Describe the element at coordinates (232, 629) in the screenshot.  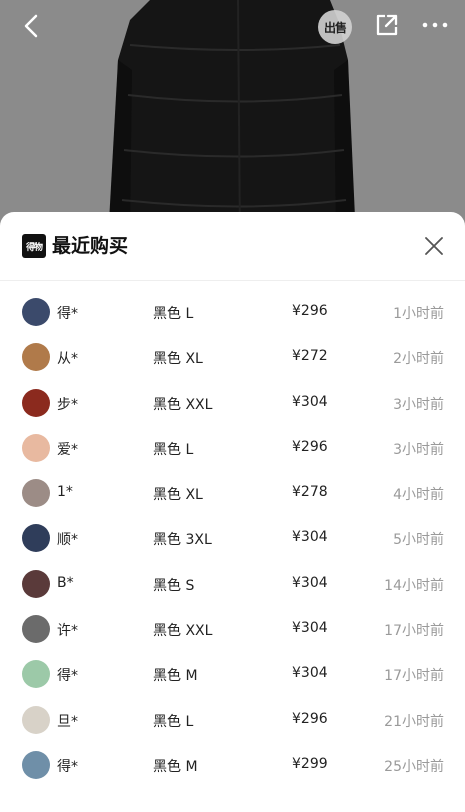
I see `purchase-row: 许* 黑色 XXL ¥304 17小时前` at that location.